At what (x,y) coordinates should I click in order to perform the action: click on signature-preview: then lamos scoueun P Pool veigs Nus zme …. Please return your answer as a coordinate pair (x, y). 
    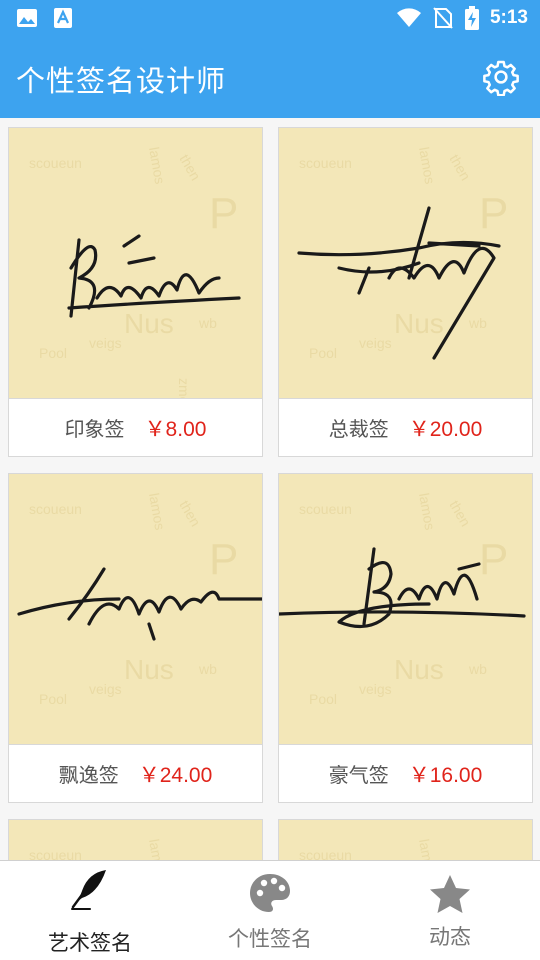
    Looking at the image, I should click on (135, 263).